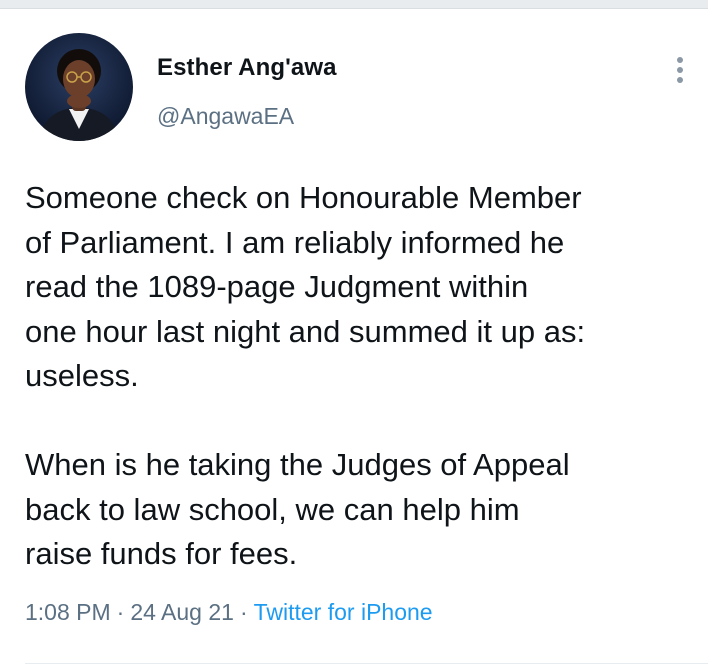  I want to click on tweet-source-link: Twitter for iPhone, so click(343, 612).